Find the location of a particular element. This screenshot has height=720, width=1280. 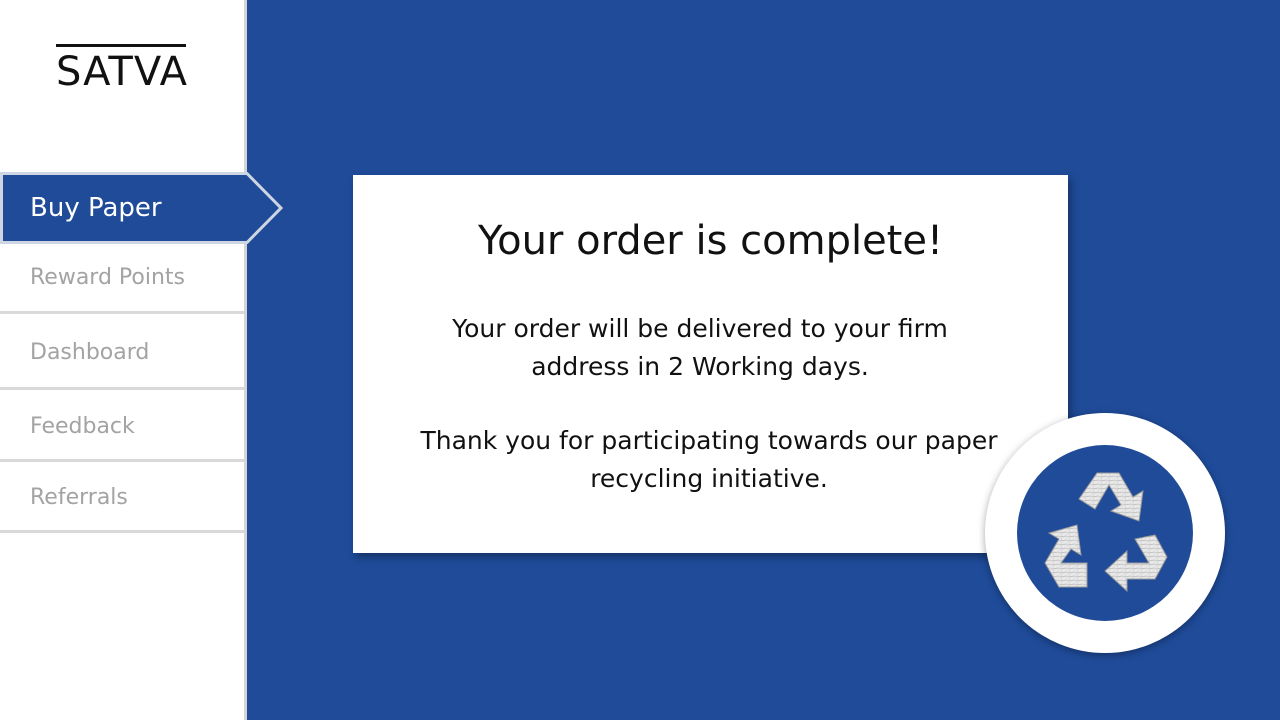

sidebar-item-label: Referrals is located at coordinates (79, 497).